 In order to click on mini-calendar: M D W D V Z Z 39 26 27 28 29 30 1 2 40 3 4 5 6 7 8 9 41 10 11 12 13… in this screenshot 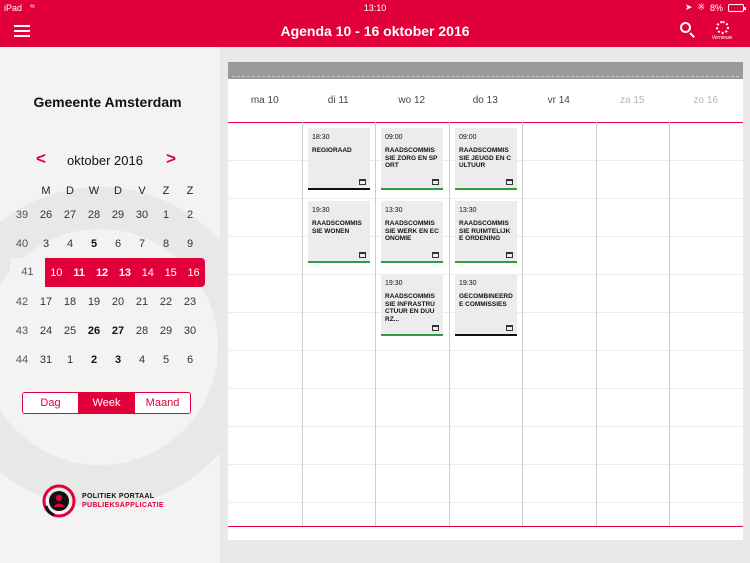, I will do `click(107, 278)`.